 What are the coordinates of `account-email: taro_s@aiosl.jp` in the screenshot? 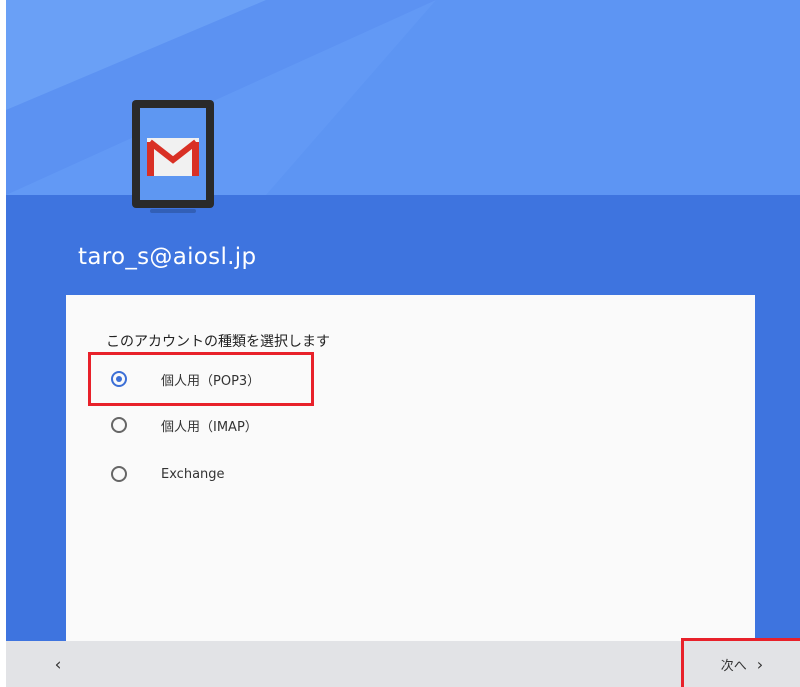 It's located at (167, 257).